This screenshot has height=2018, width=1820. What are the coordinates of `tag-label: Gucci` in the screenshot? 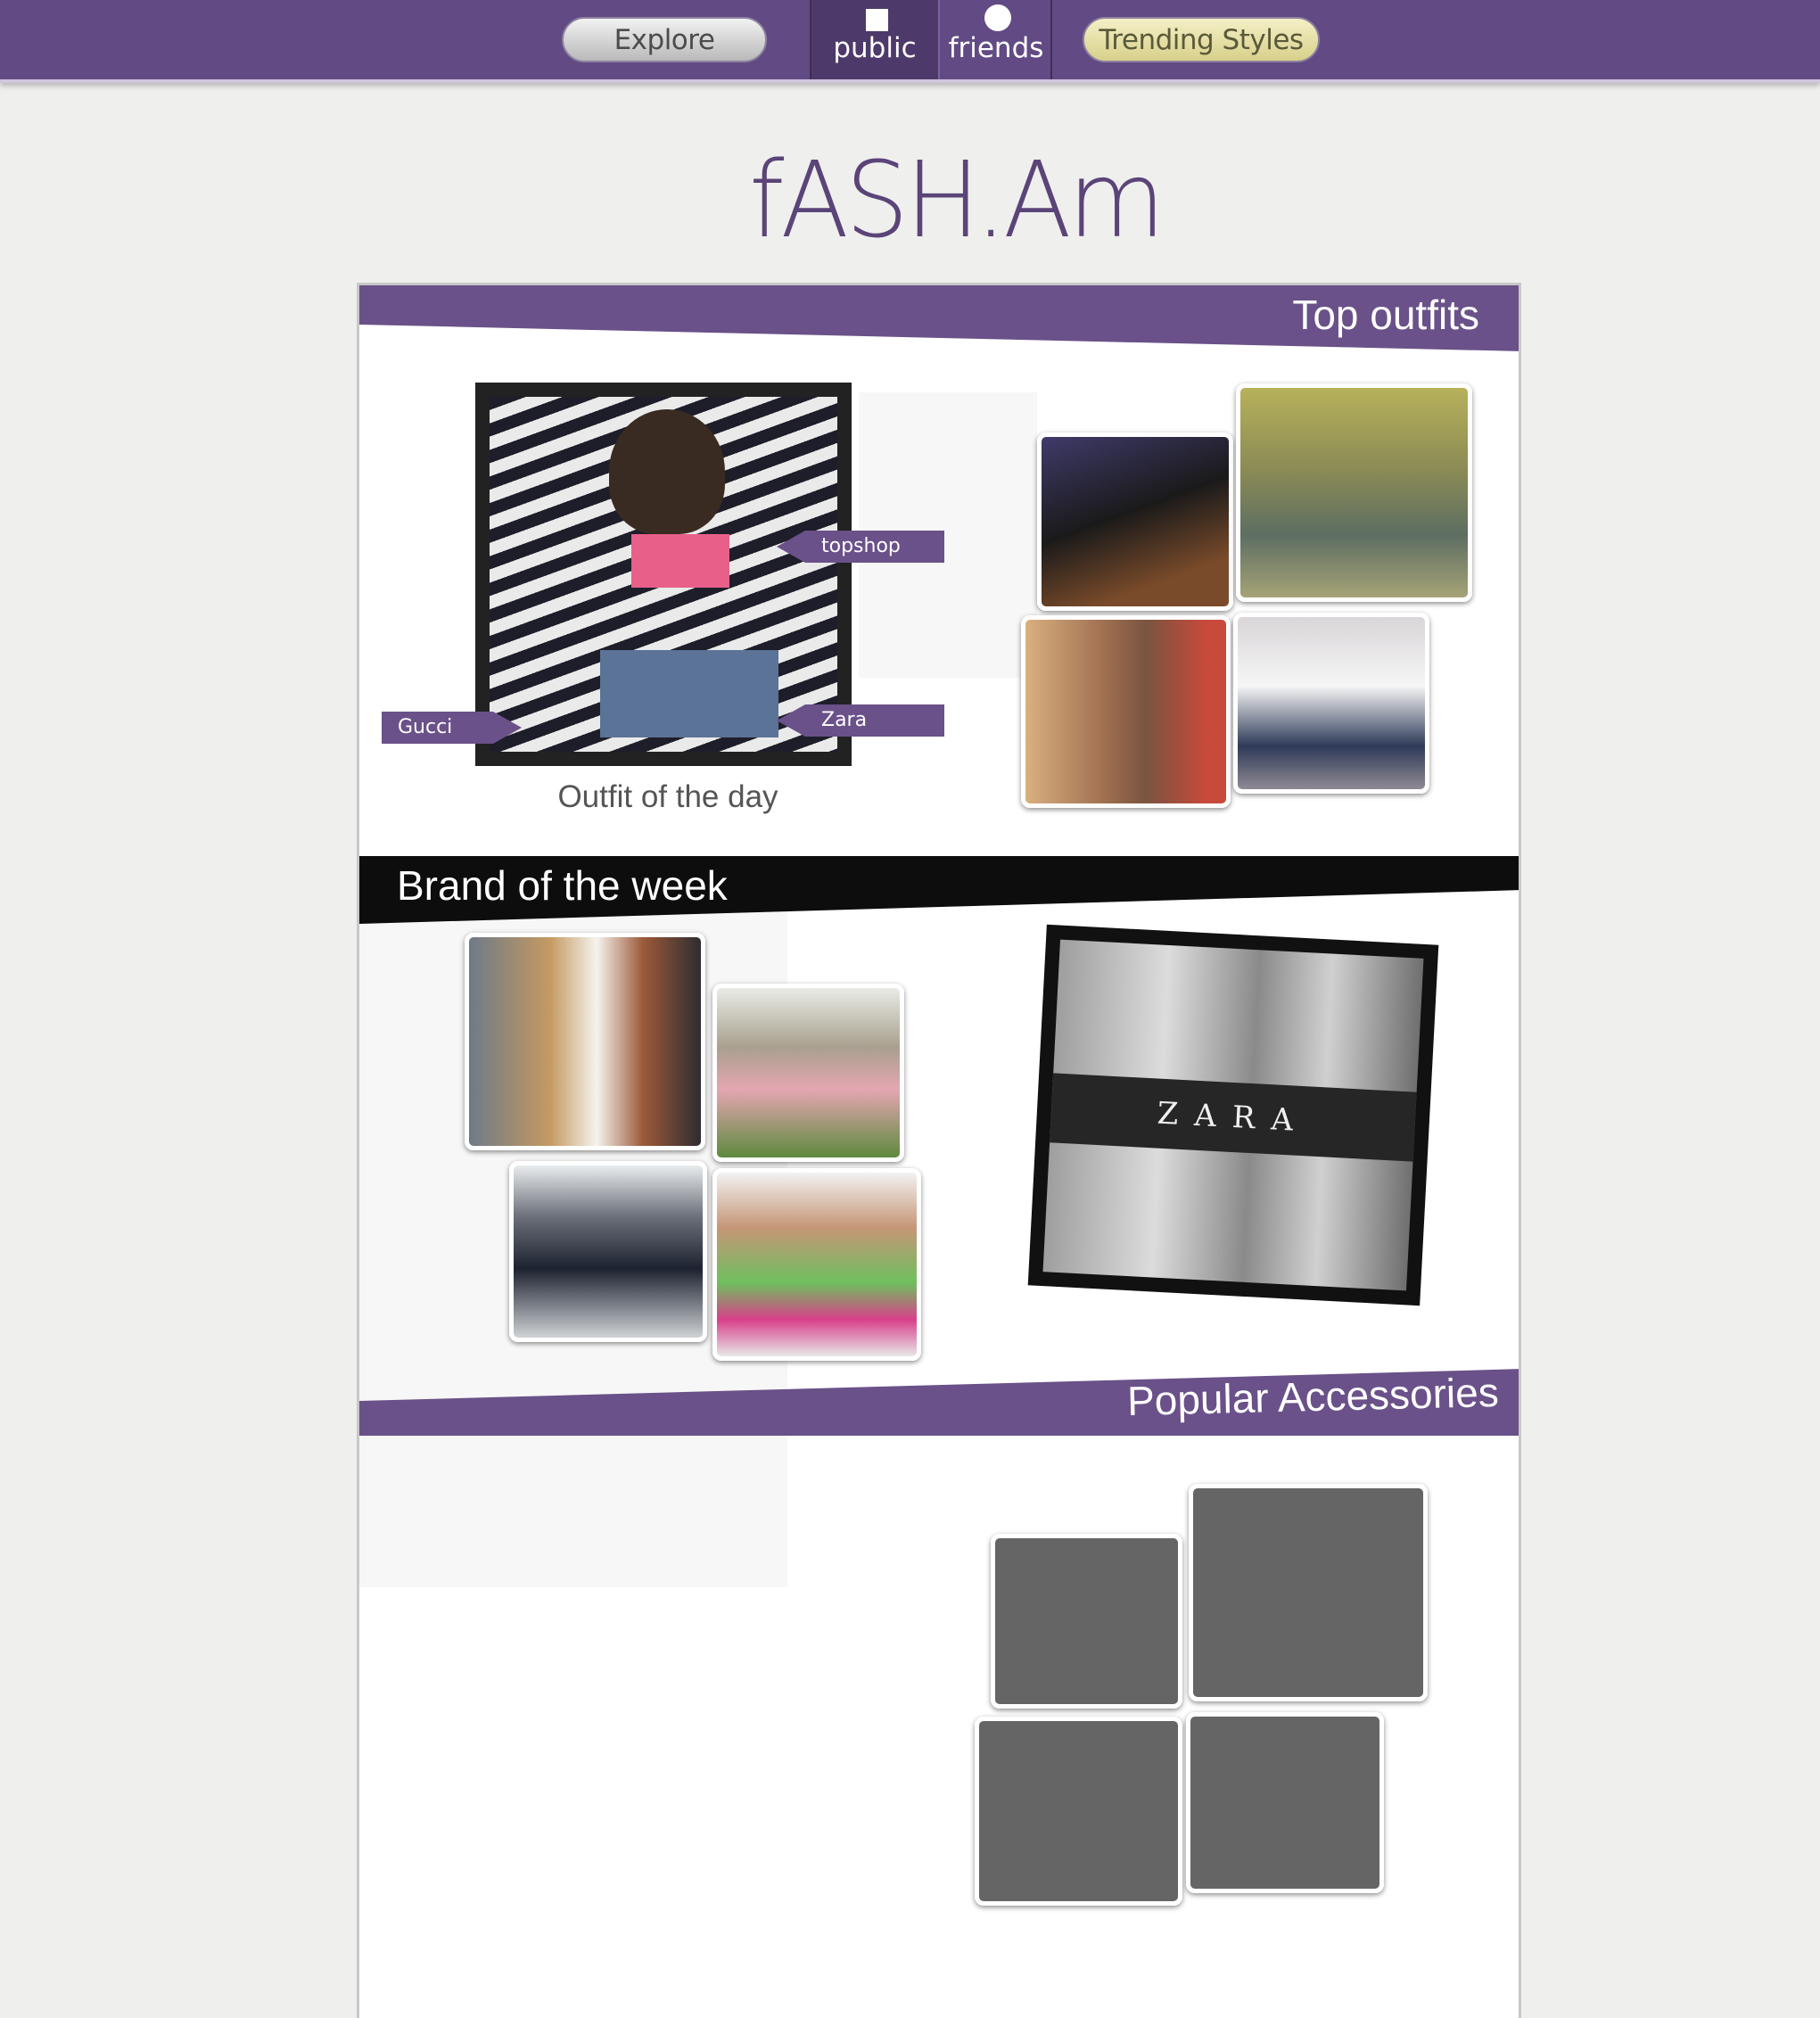 It's located at (425, 727).